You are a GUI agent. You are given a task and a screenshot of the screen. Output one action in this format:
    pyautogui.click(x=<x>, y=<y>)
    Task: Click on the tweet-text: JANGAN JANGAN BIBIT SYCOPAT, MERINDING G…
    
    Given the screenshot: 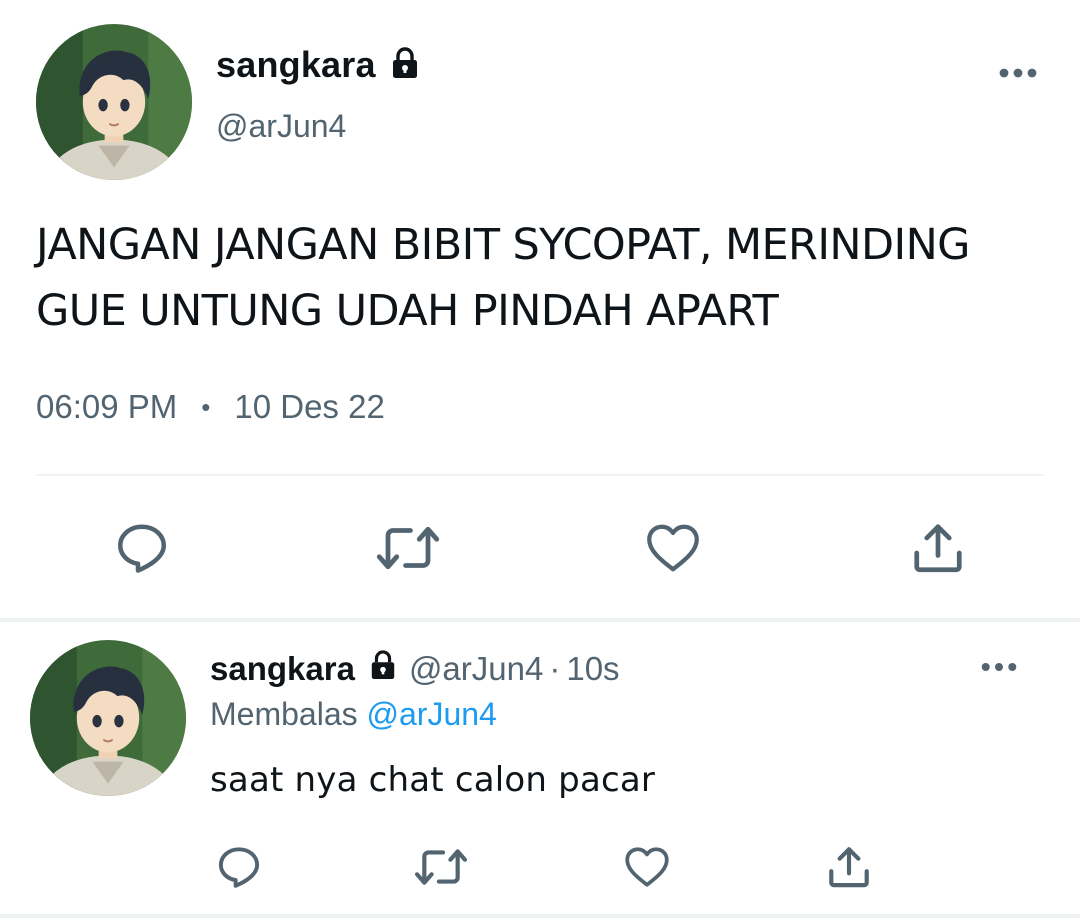 What is the action you would take?
    pyautogui.click(x=503, y=278)
    